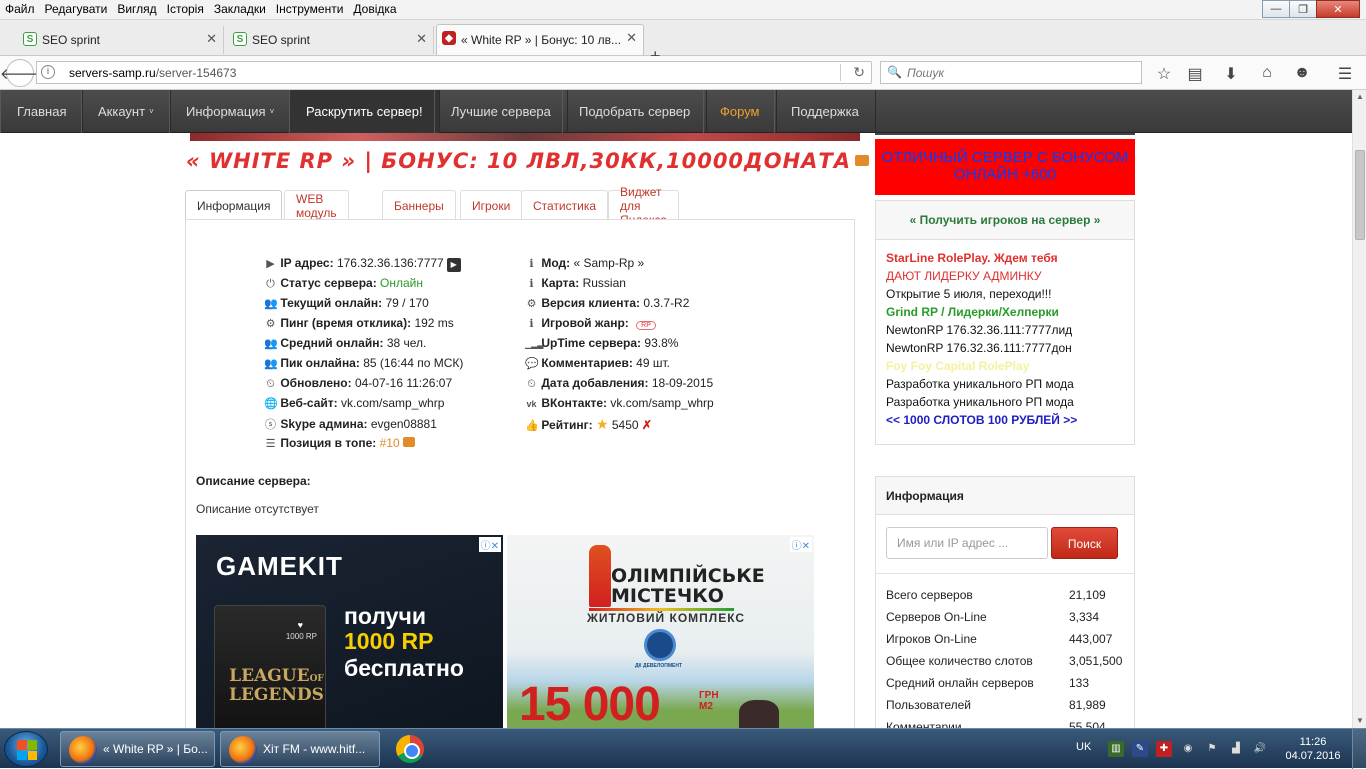  What do you see at coordinates (1303, 9) in the screenshot?
I see `maximize-button: ❐` at bounding box center [1303, 9].